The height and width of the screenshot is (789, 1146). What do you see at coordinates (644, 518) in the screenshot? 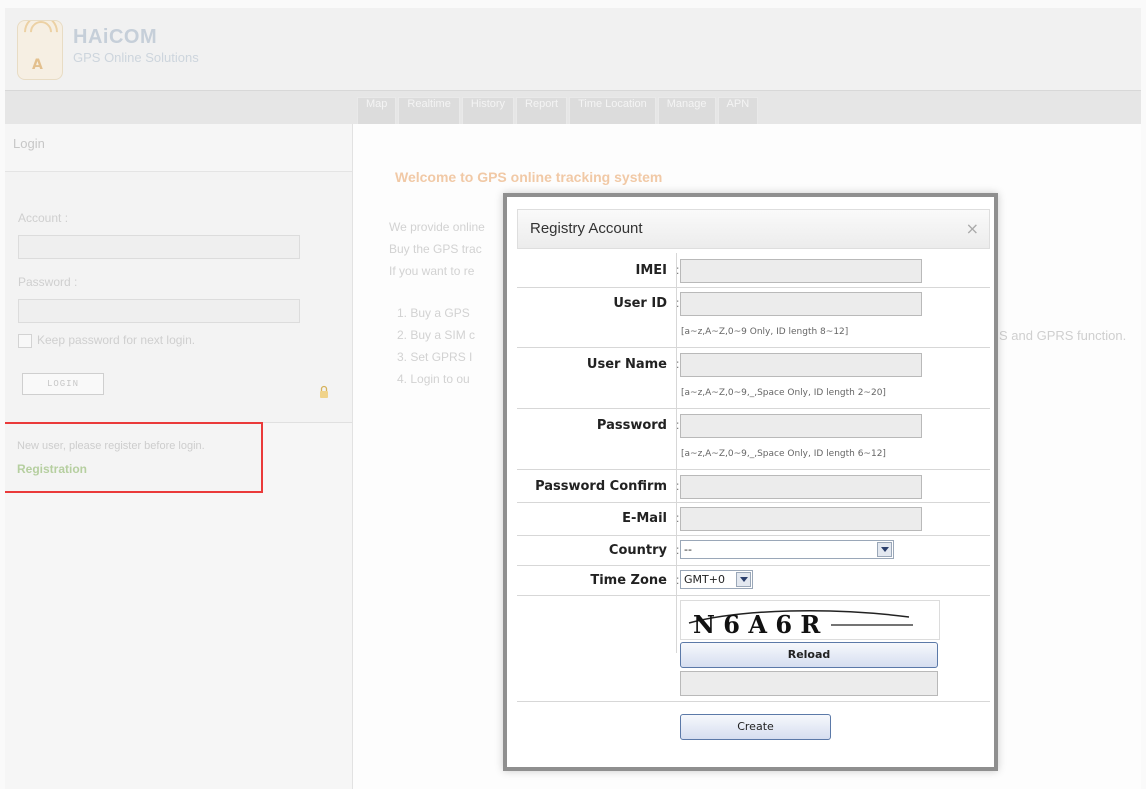
I see `email-label: E-Mail` at bounding box center [644, 518].